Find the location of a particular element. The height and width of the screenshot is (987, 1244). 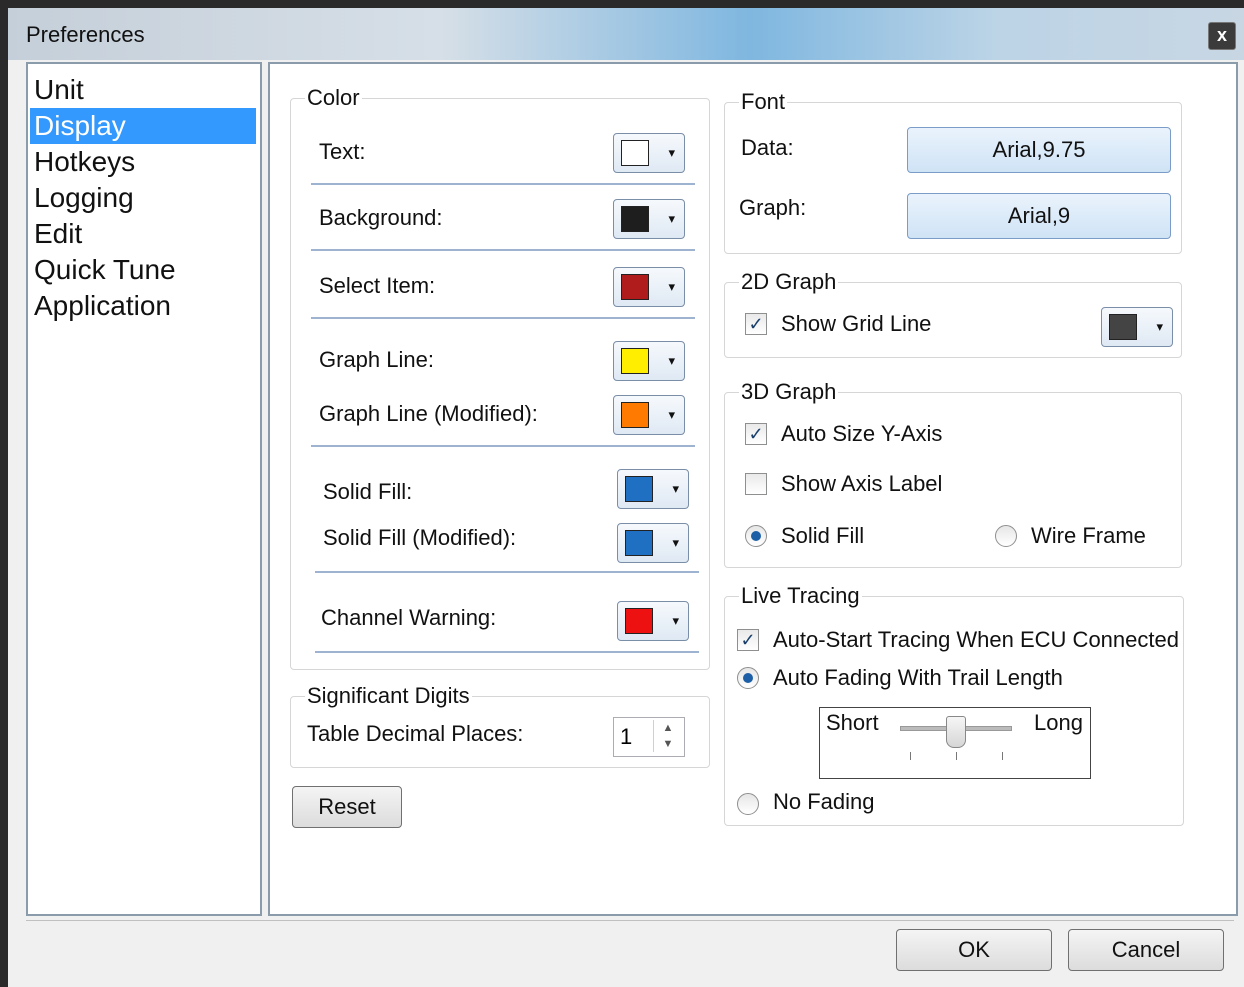

live-tracing-title: Live Tracing is located at coordinates (800, 596).